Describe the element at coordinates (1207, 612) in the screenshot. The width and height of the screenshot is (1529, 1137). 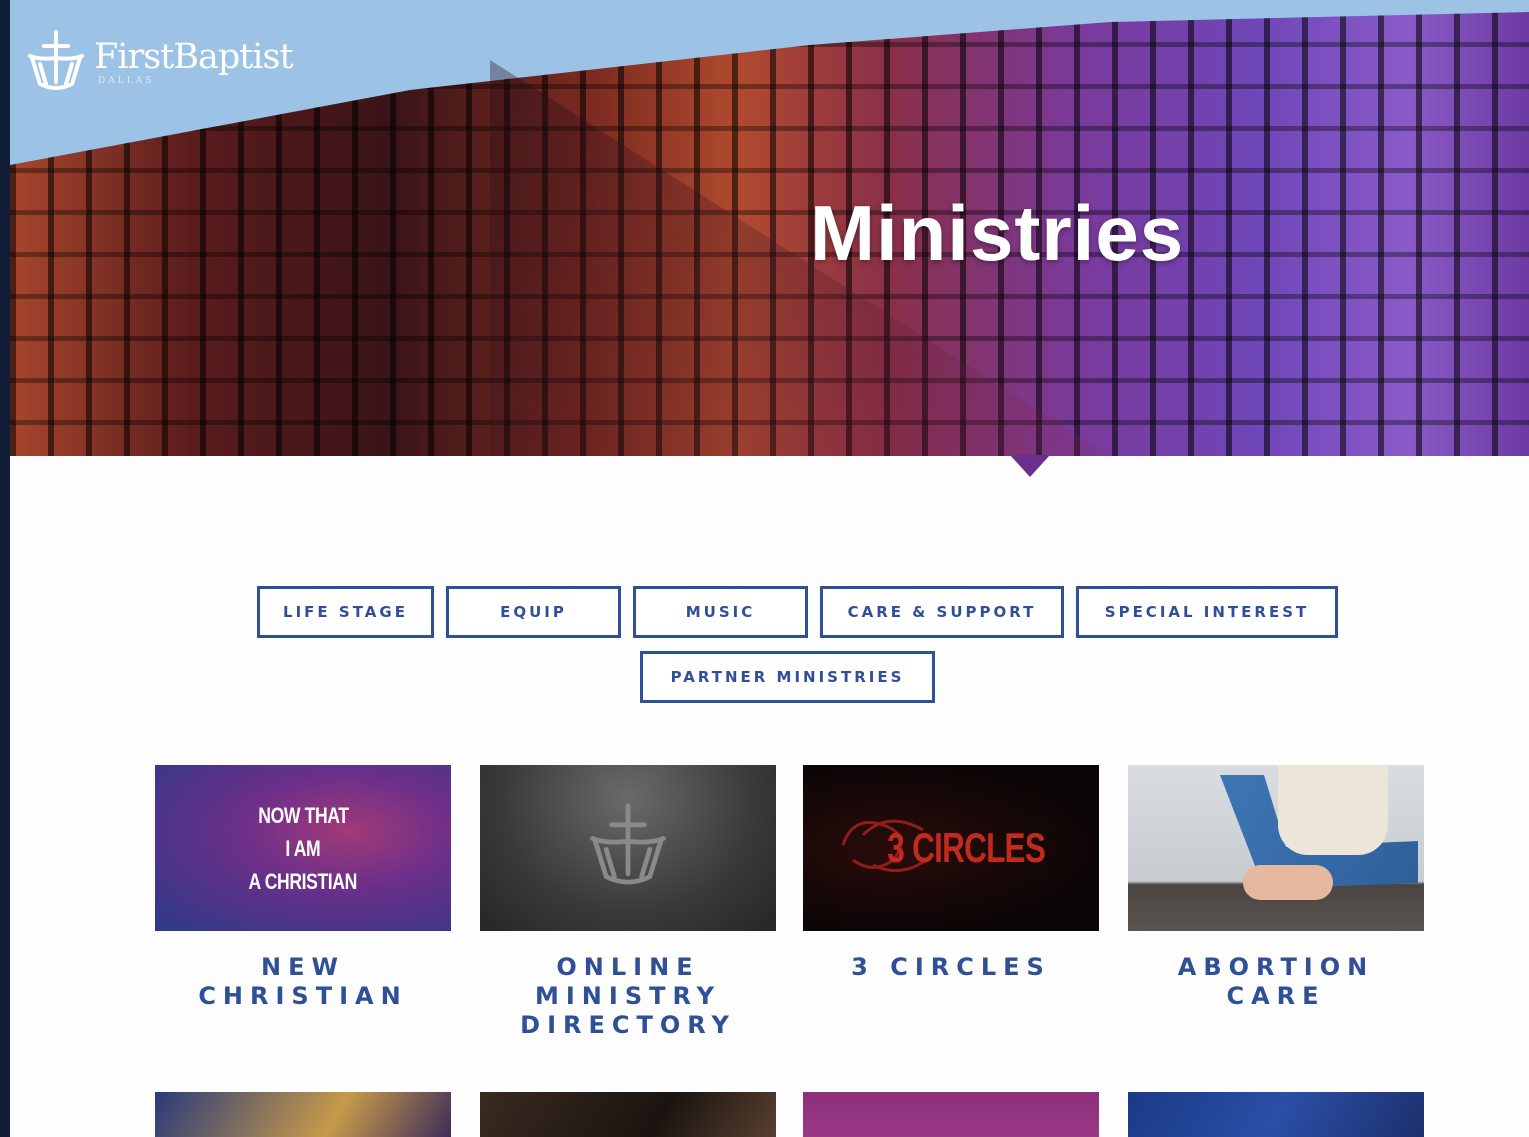
I see `filter-special-interest-button: SPECIAL INTEREST` at that location.